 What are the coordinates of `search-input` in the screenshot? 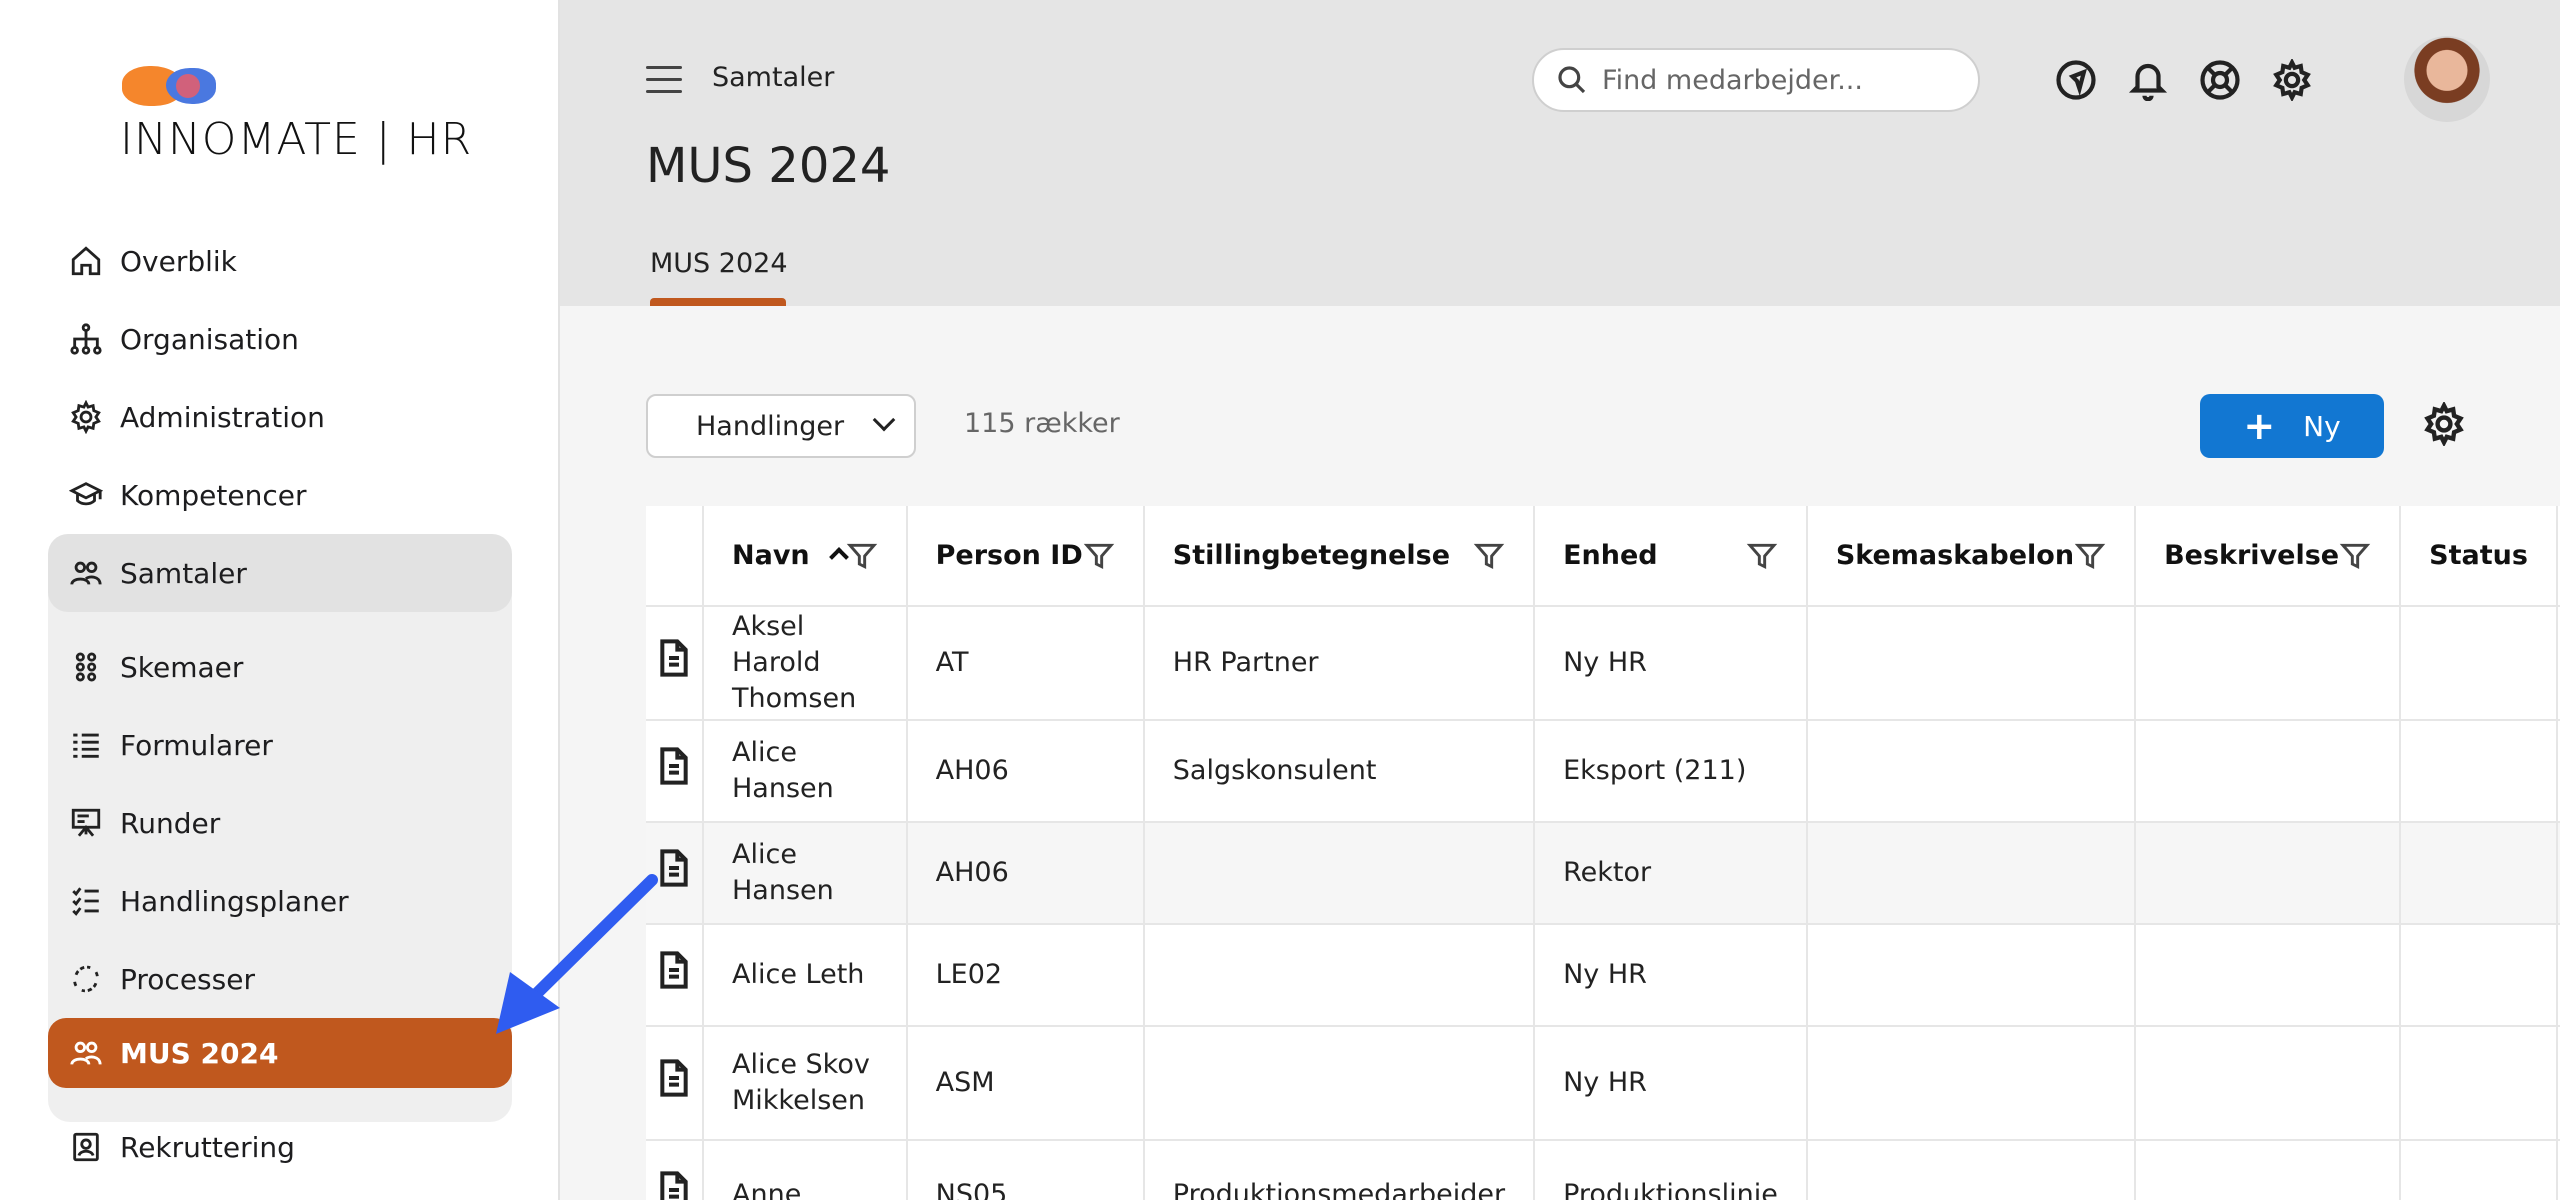 It's located at (1782, 80).